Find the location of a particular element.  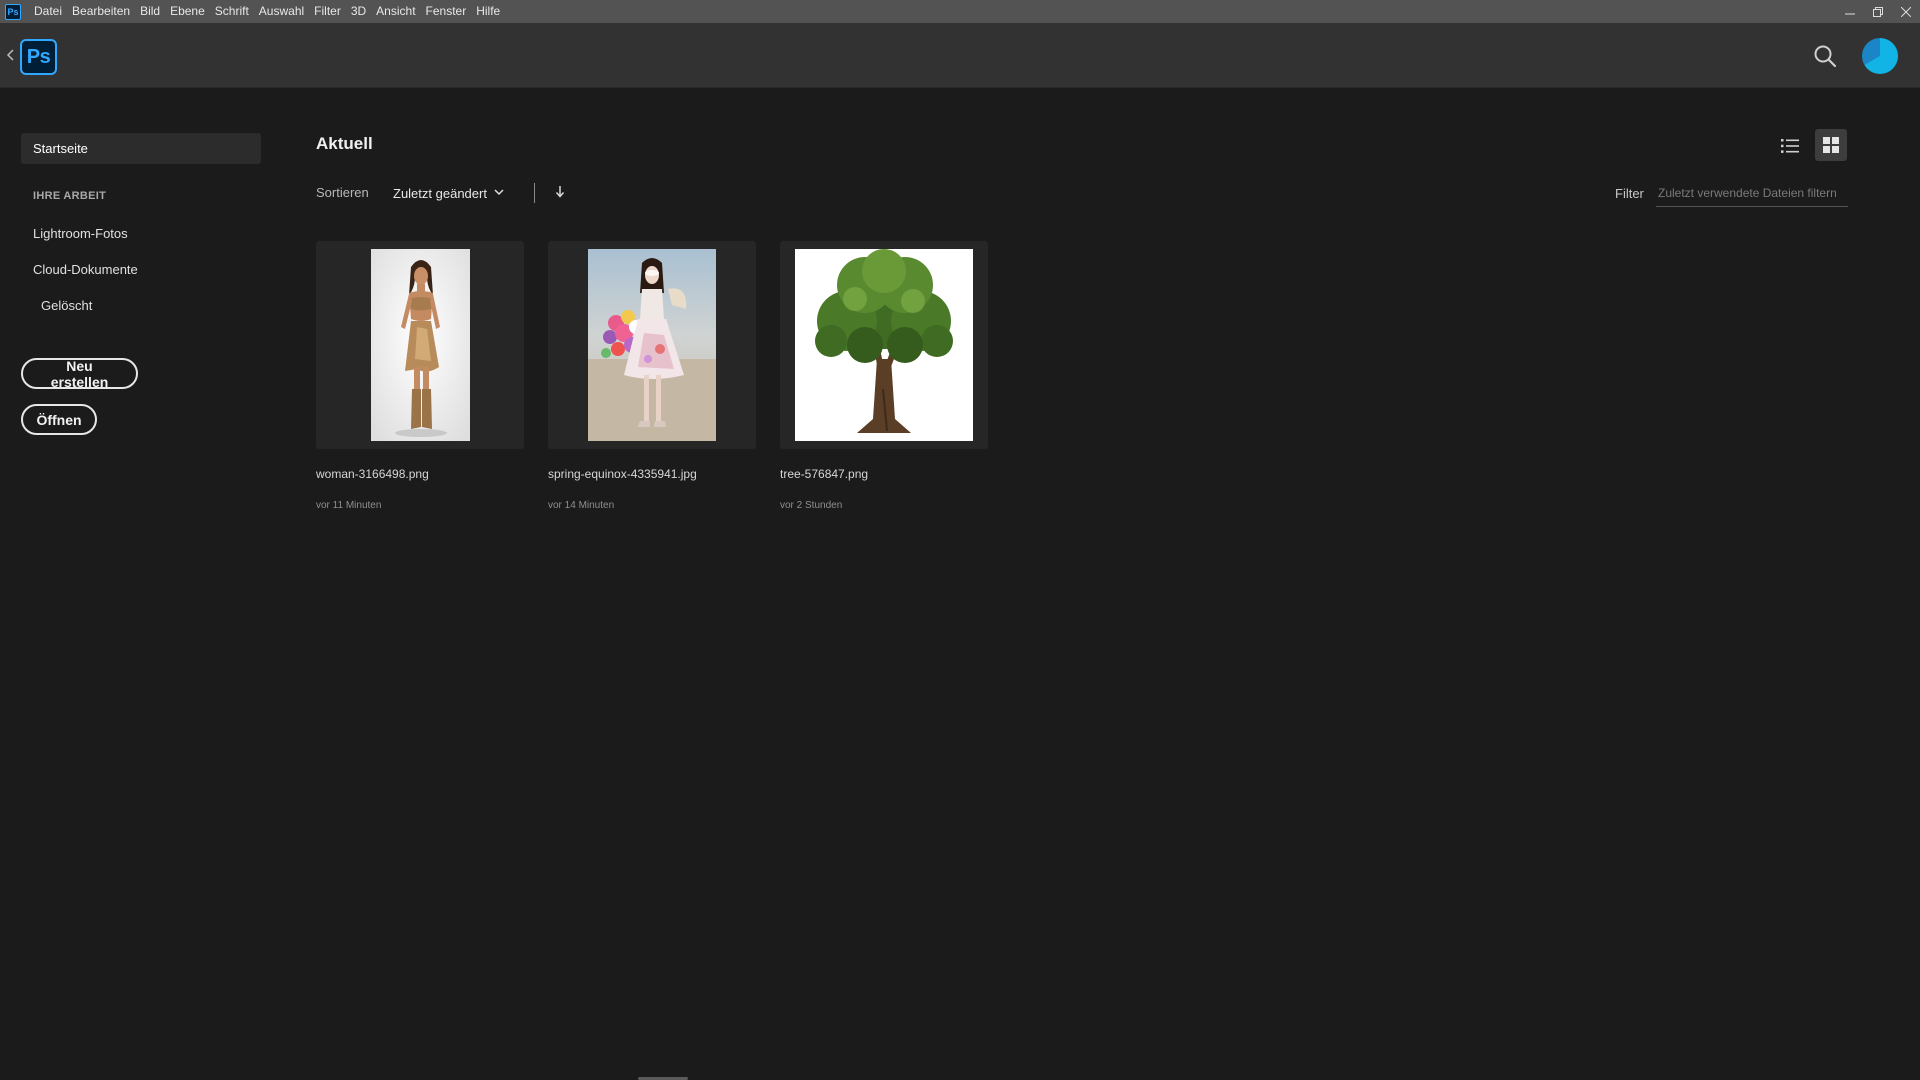

open-file-button: Öffnen is located at coordinates (59, 419).